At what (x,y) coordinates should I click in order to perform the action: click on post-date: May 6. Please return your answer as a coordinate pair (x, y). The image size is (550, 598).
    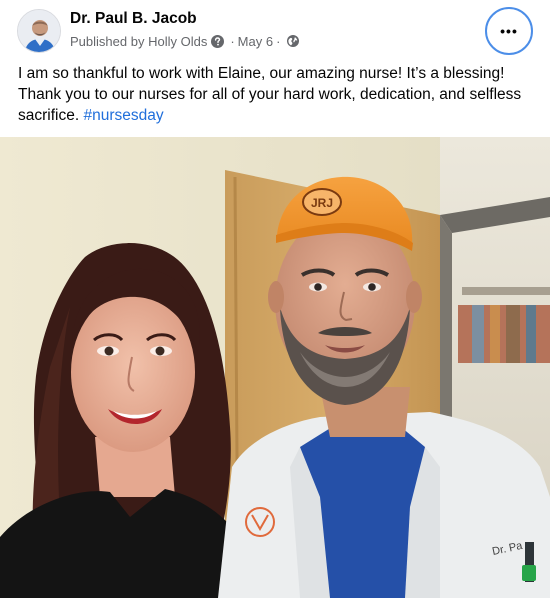
    Looking at the image, I should click on (255, 41).